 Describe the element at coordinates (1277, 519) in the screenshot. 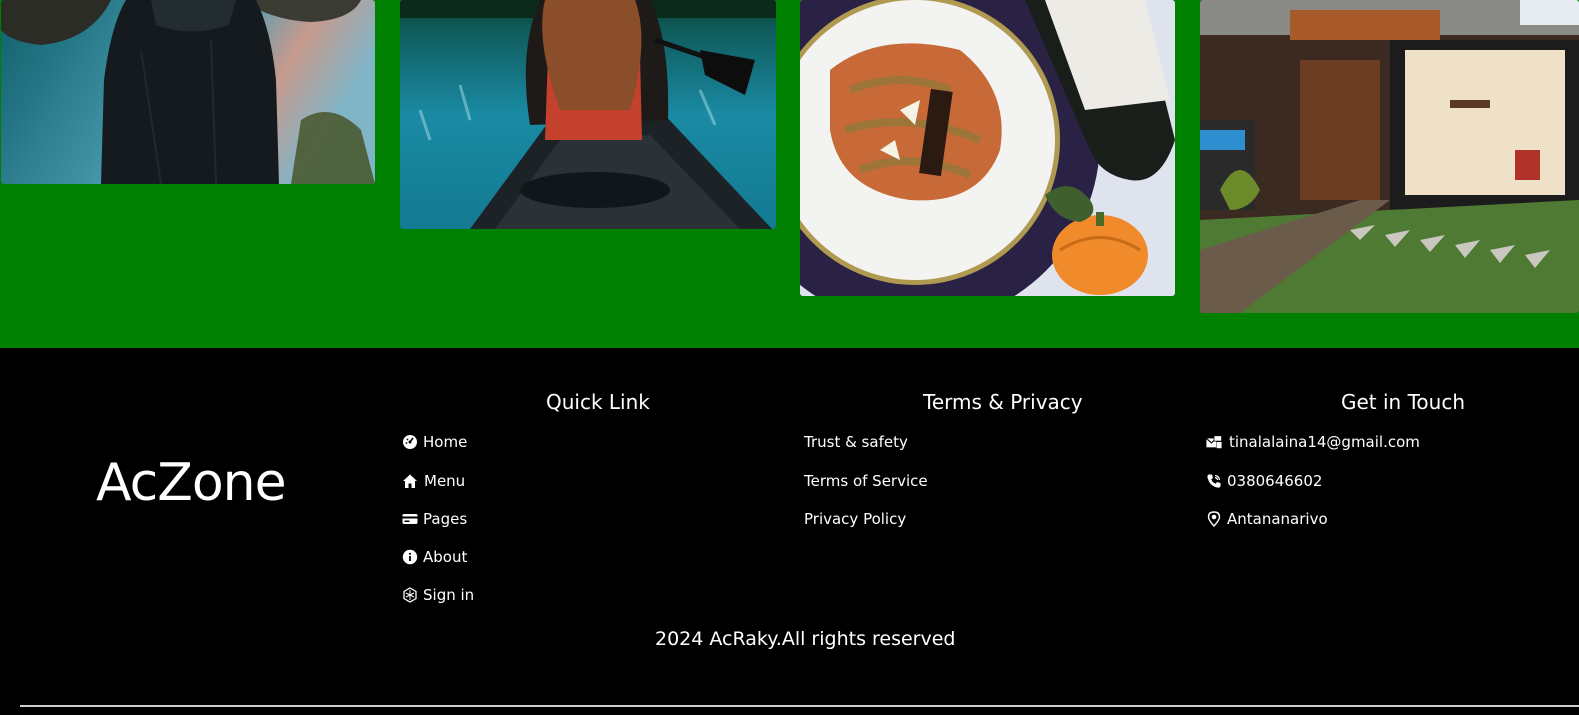

I see `contact-location-label: Antananarivo` at that location.